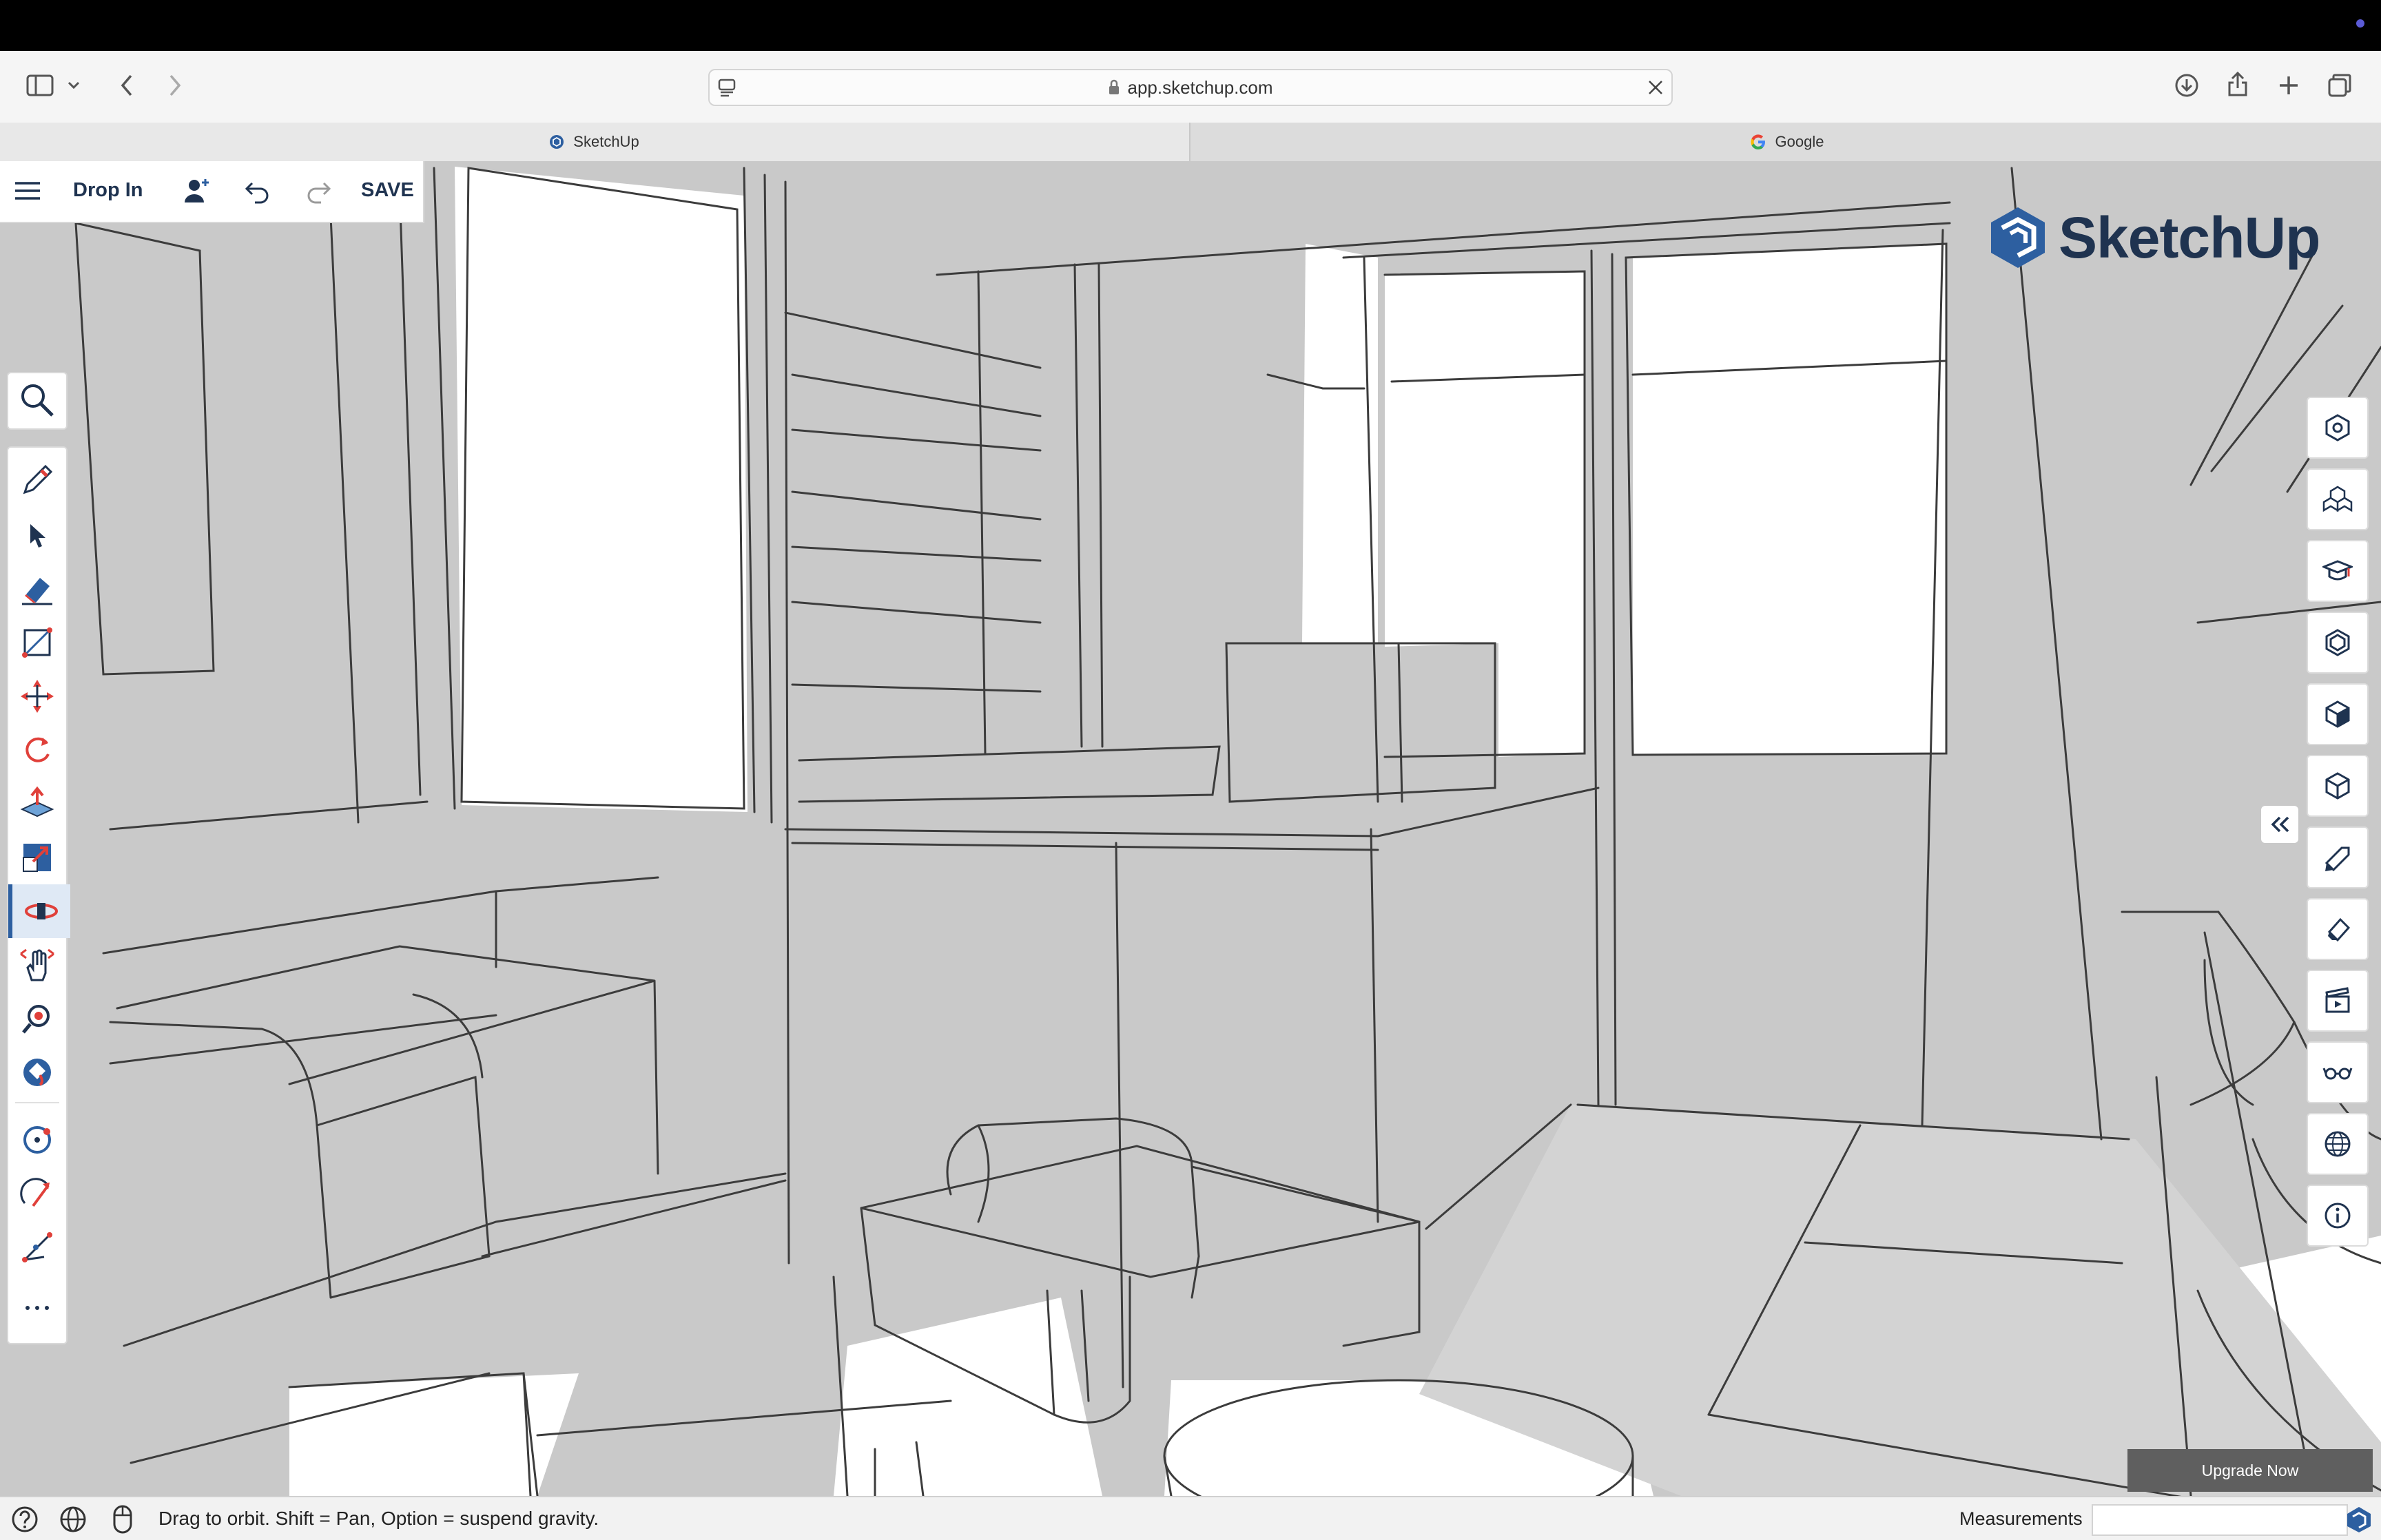 The height and width of the screenshot is (1540, 2381). Describe the element at coordinates (40, 85) in the screenshot. I see `sidebar-toggle-icon` at that location.